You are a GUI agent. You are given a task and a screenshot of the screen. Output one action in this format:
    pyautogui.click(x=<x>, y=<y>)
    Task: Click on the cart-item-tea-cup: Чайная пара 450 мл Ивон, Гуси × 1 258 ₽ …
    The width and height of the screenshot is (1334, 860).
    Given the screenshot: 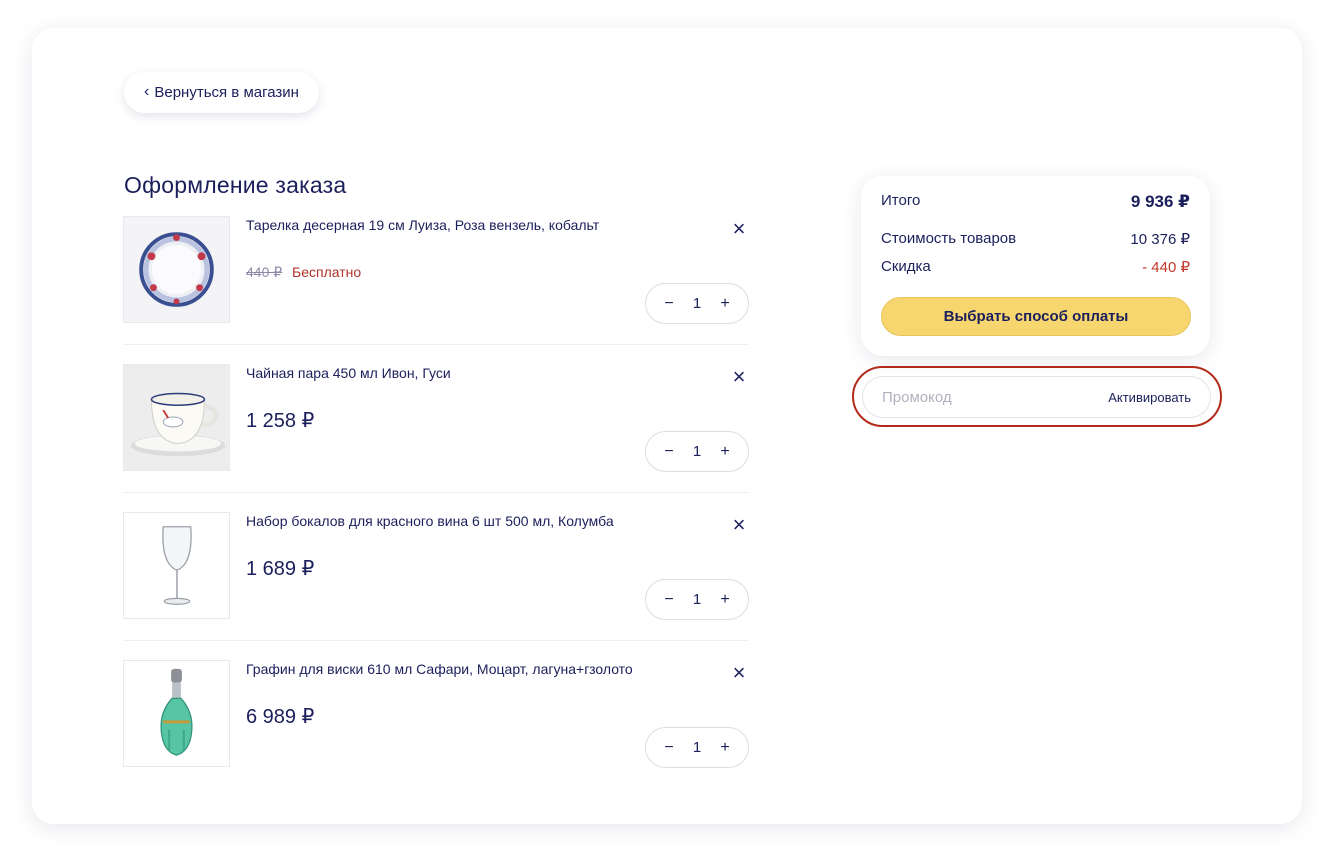 What is the action you would take?
    pyautogui.click(x=436, y=428)
    